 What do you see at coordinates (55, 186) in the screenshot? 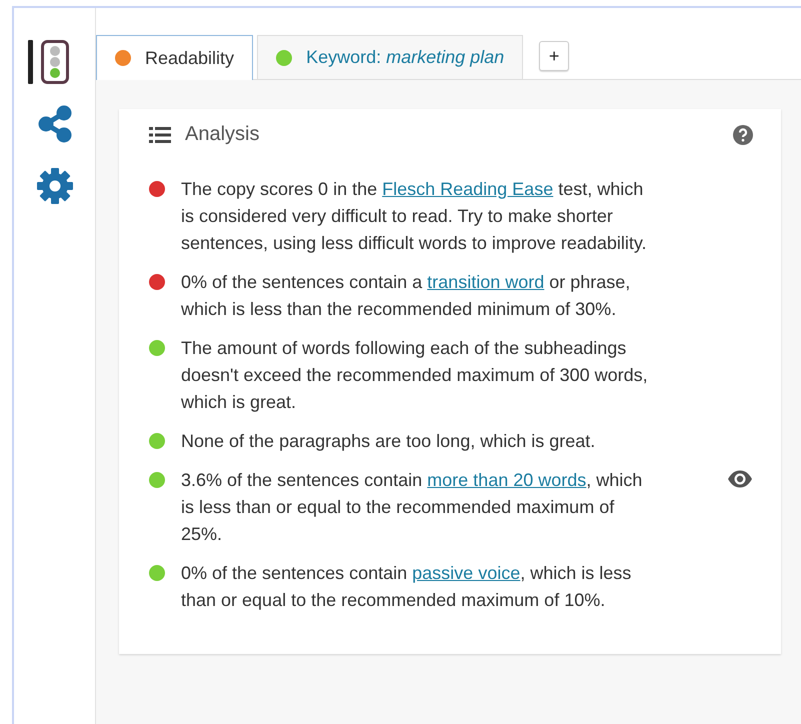
I see `settings-icon` at bounding box center [55, 186].